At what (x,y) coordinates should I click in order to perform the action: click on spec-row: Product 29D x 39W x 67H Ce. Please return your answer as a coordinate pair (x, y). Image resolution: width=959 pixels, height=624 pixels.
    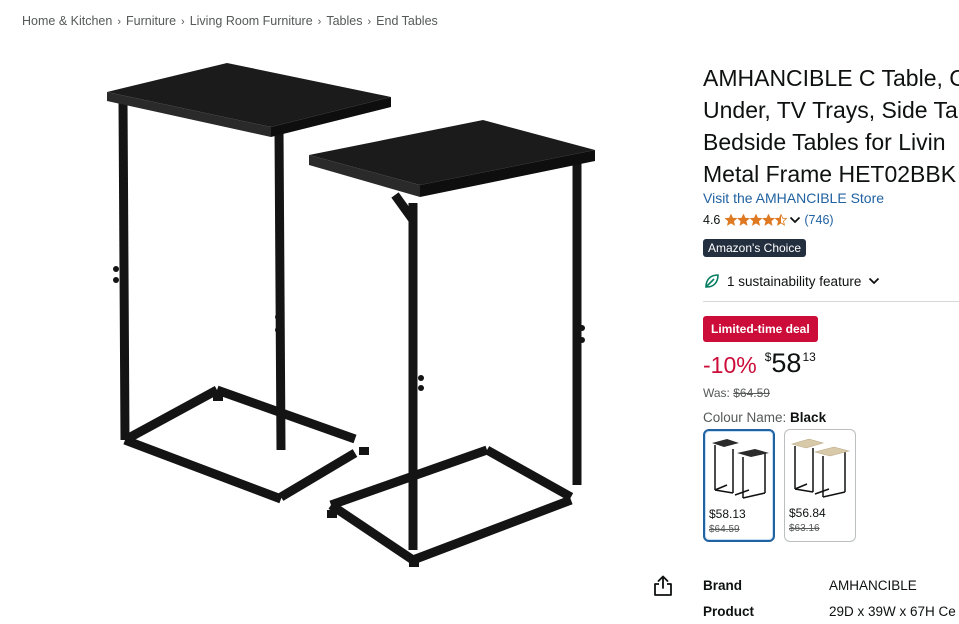
    Looking at the image, I should click on (829, 611).